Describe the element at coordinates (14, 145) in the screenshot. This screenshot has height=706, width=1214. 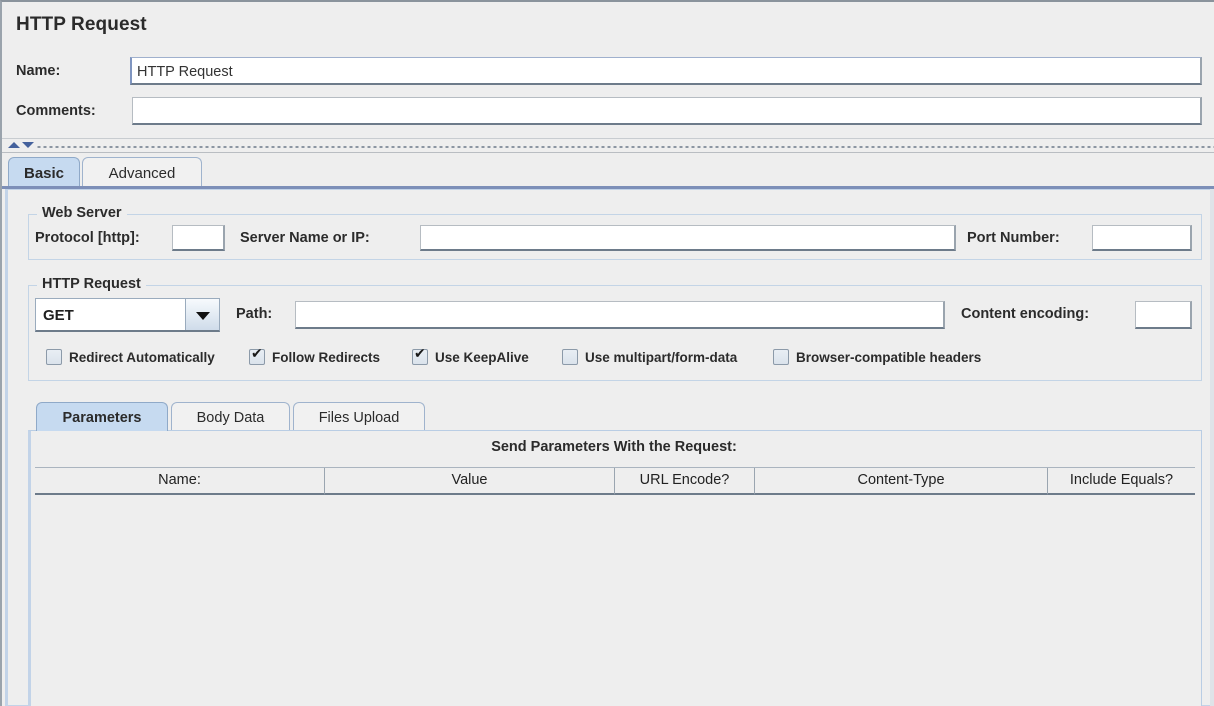
I see `triangle-up-icon` at that location.